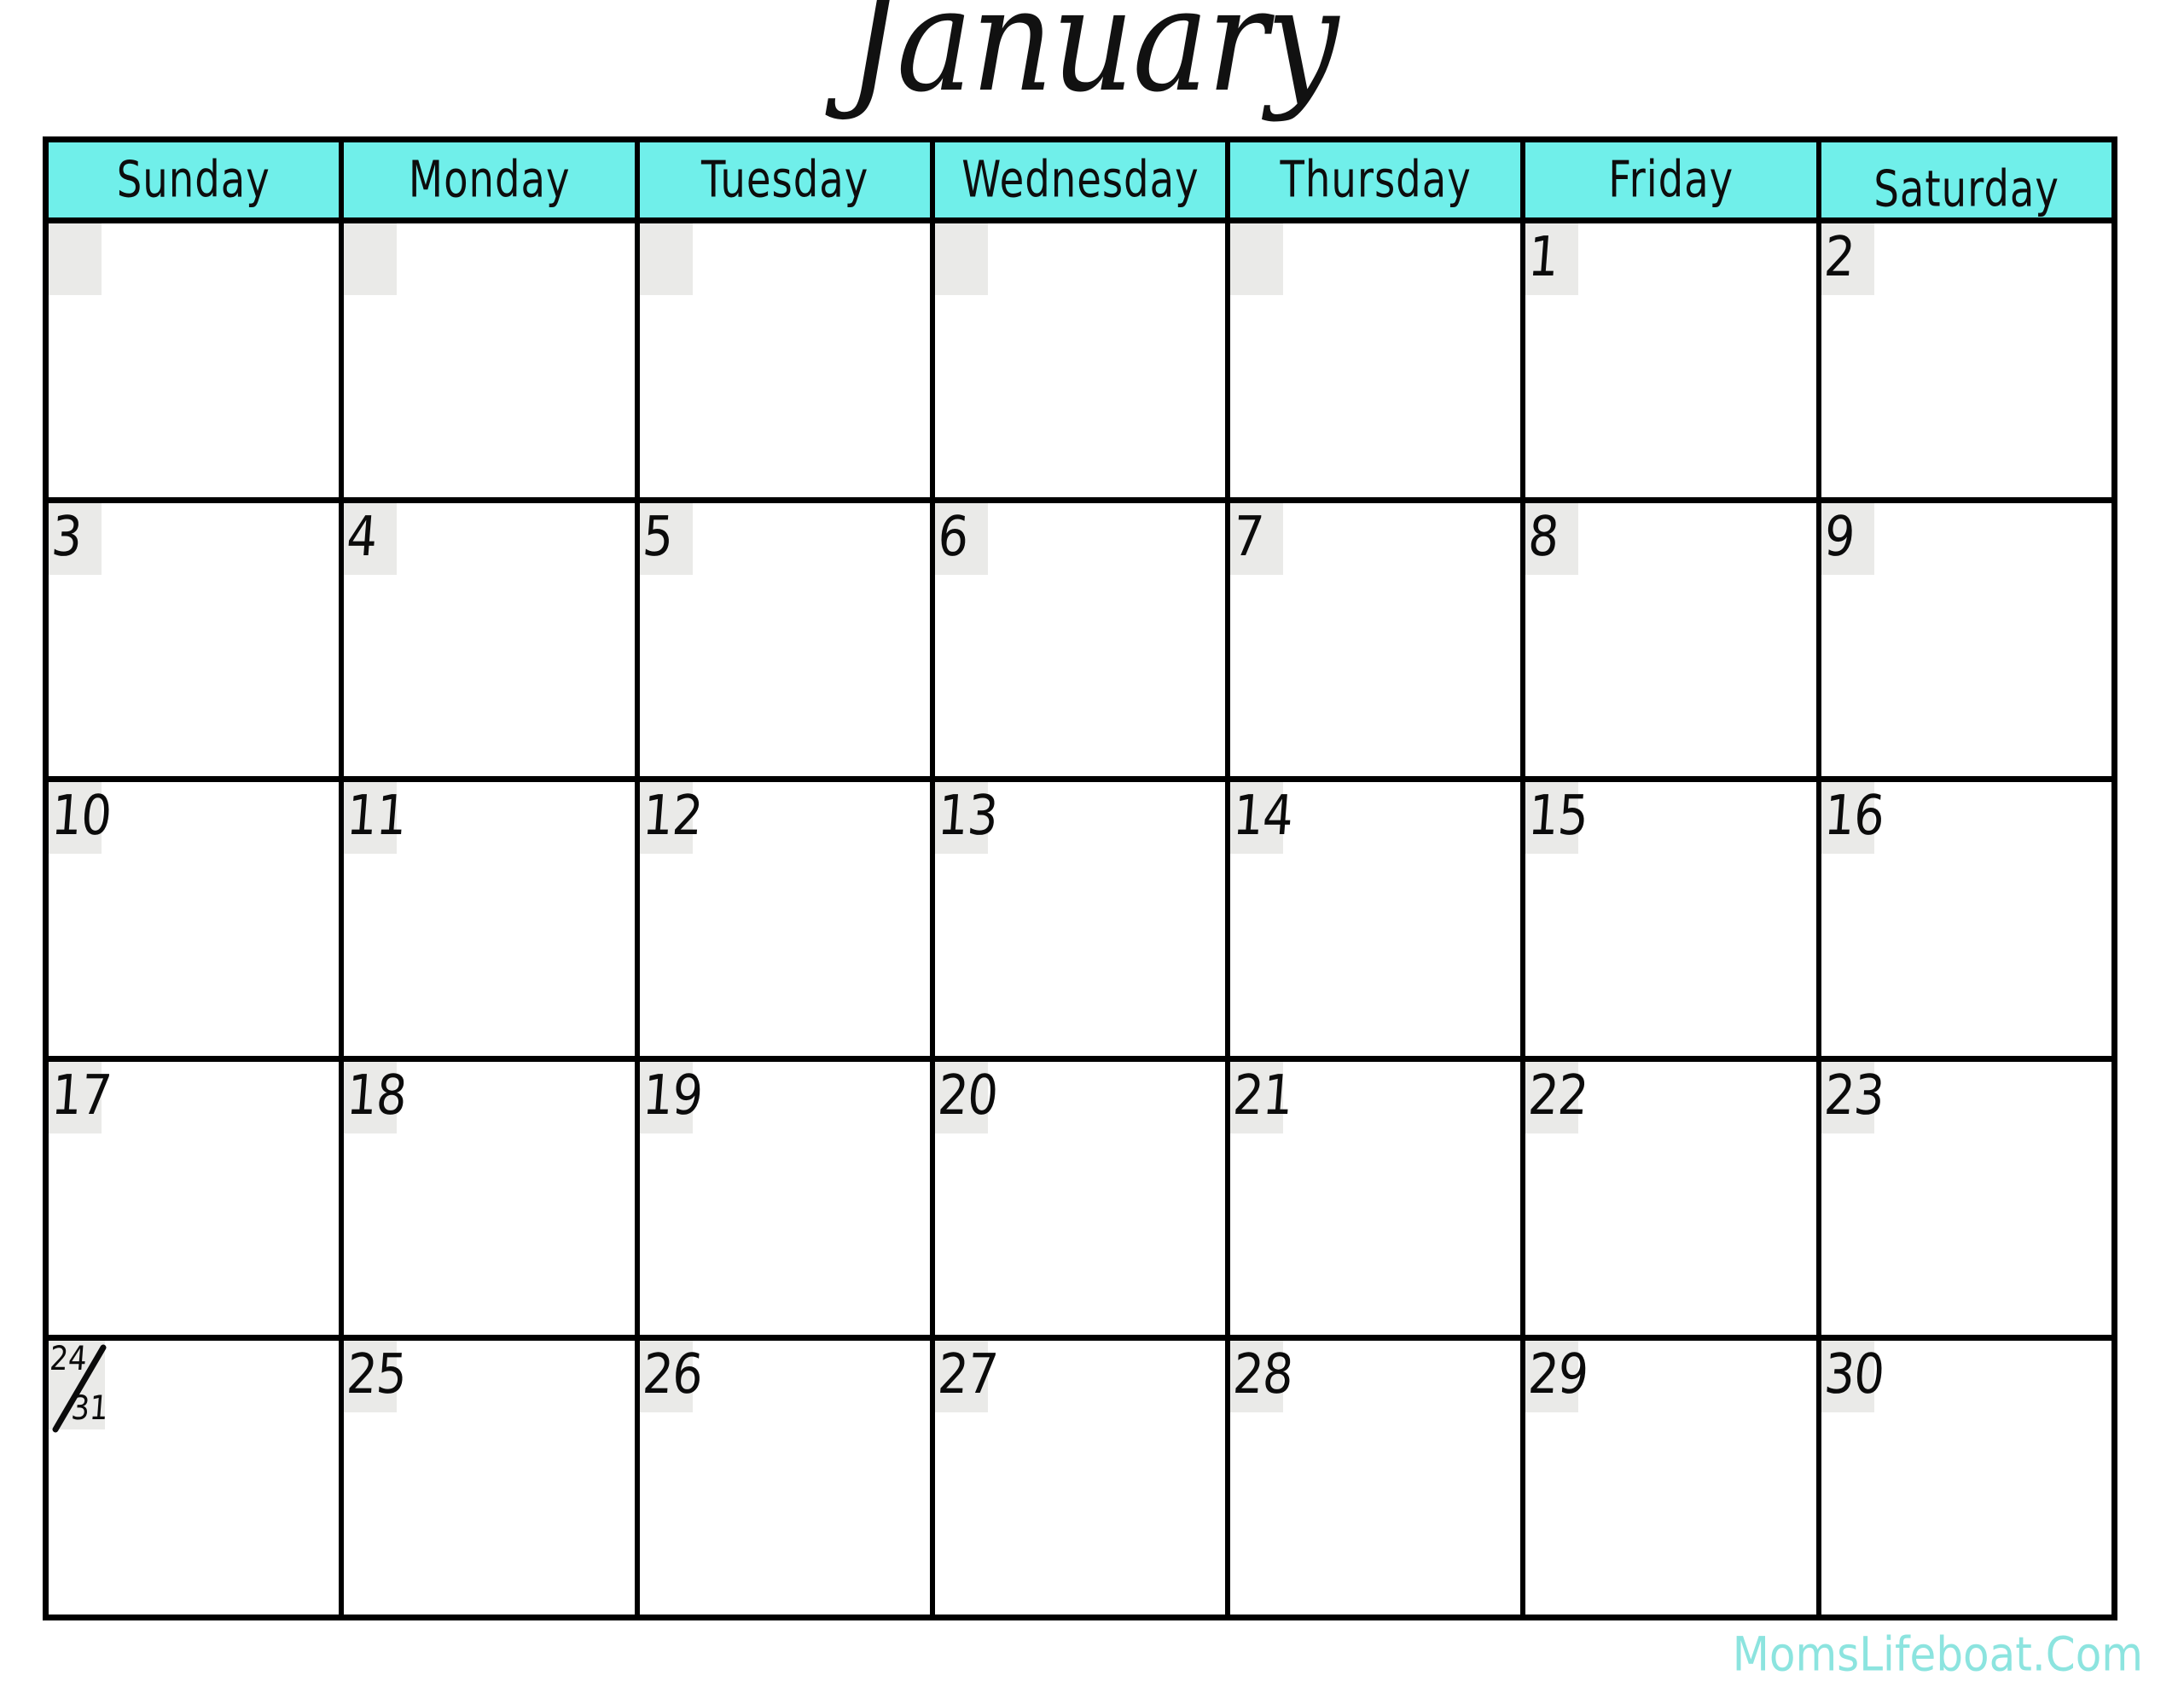 The image size is (2184, 1687). What do you see at coordinates (1093, 63) in the screenshot?
I see `page-title: January` at bounding box center [1093, 63].